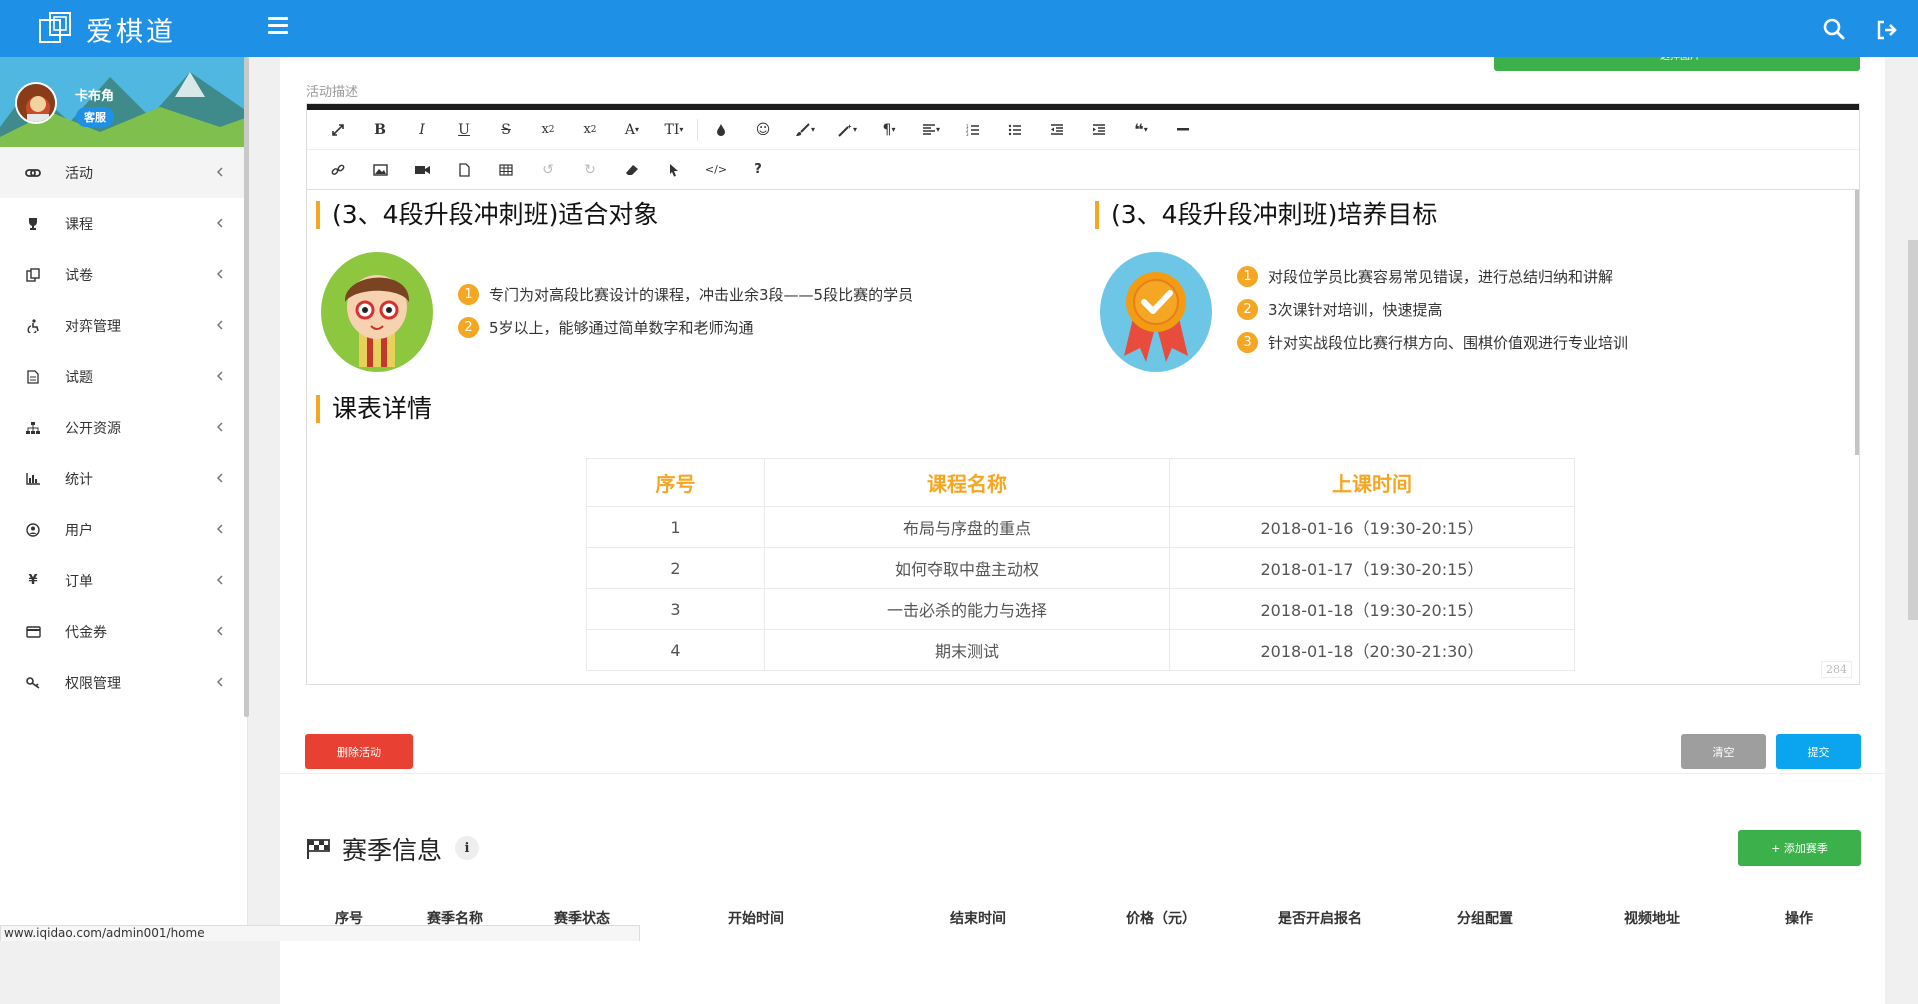 This screenshot has height=1004, width=1918. Describe the element at coordinates (1141, 130) in the screenshot. I see `quote-icon: ❝ ▾` at that location.